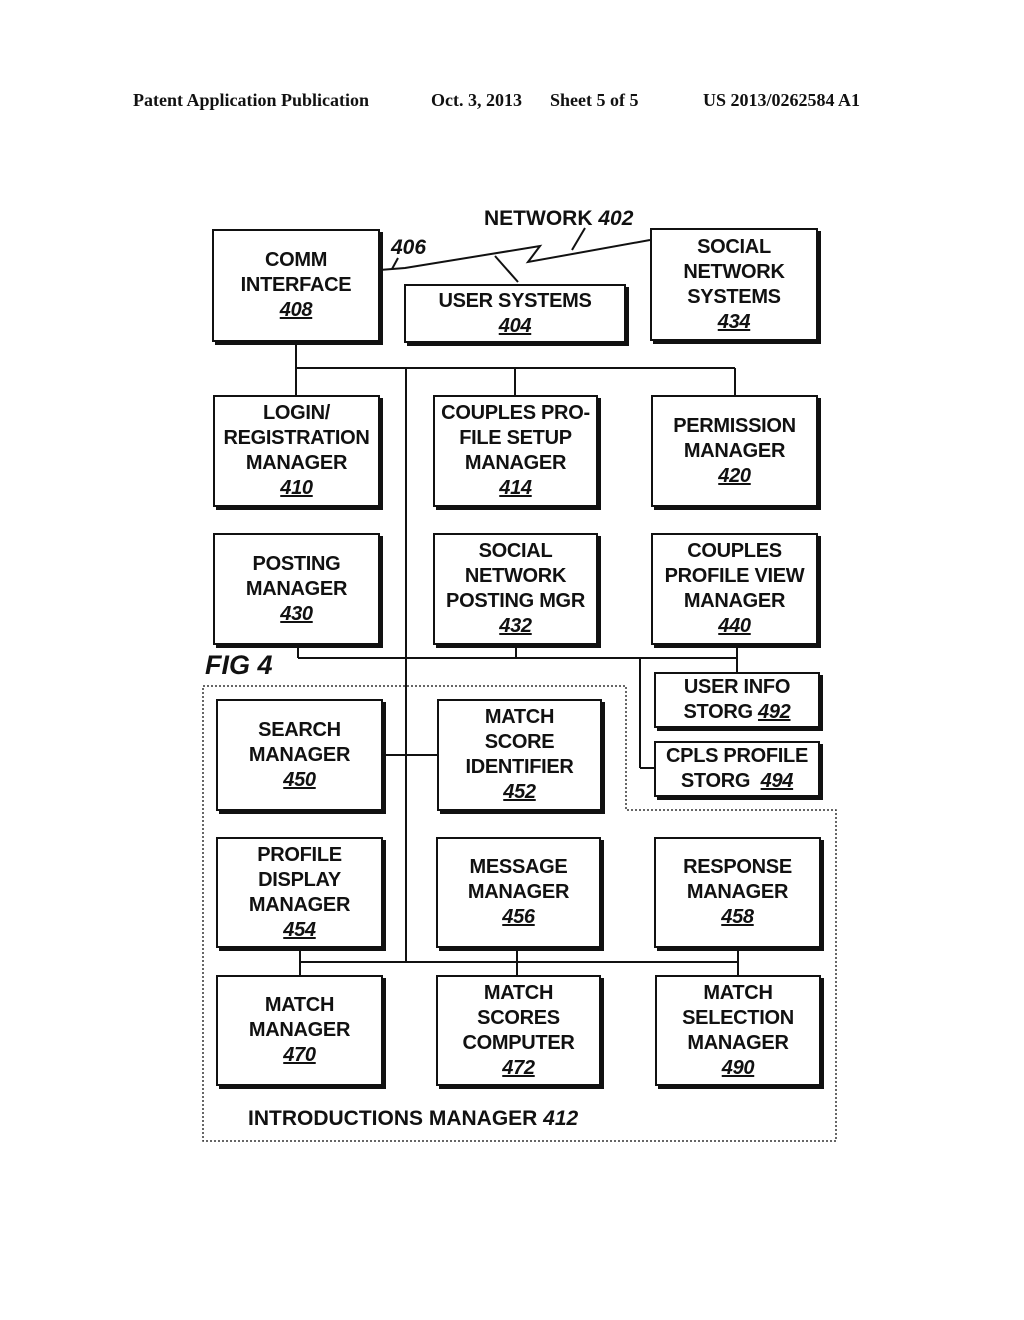  I want to click on box-ref: 492, so click(774, 712).